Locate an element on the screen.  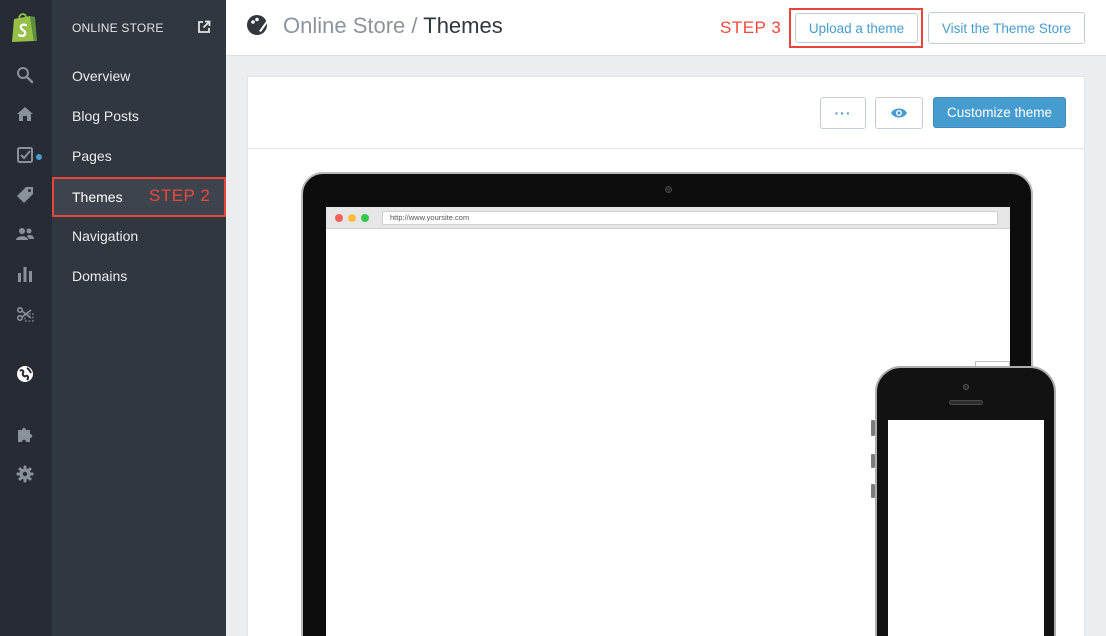
orders-icon is located at coordinates (25, 155).